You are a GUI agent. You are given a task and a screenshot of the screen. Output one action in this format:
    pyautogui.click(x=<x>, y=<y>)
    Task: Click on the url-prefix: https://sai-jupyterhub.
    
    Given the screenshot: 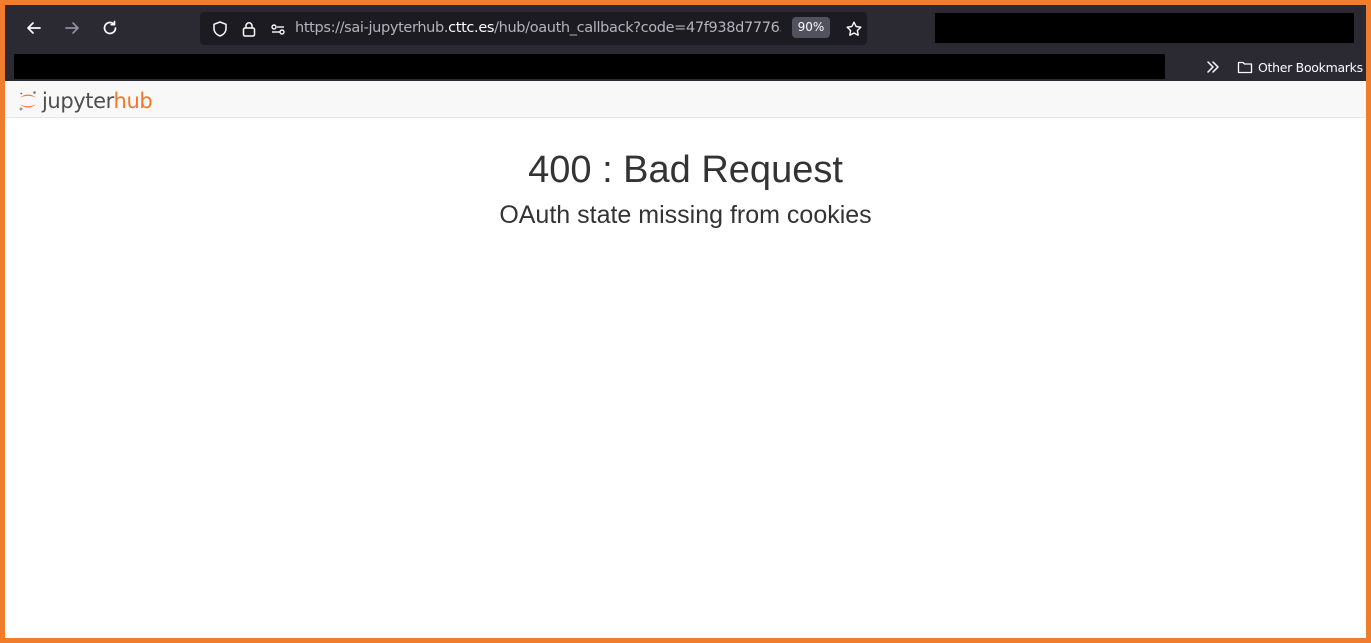 What is the action you would take?
    pyautogui.click(x=372, y=28)
    